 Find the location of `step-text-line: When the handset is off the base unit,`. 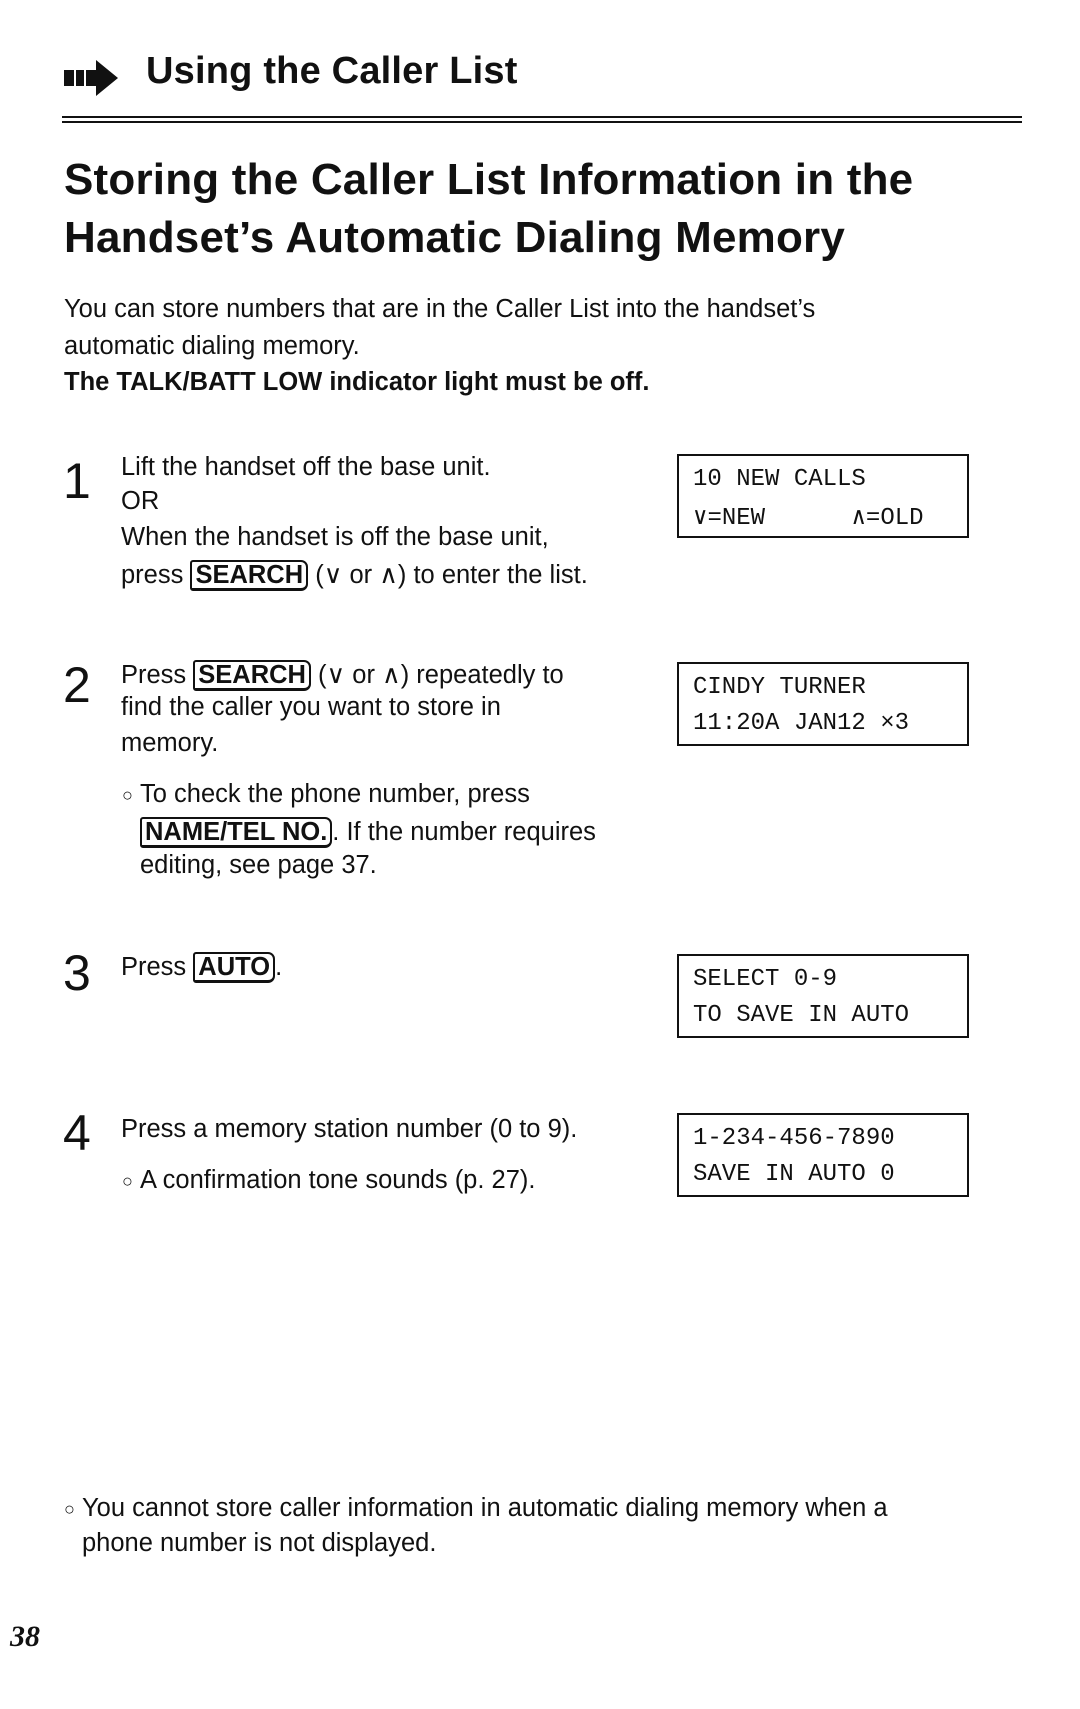

step-text-line: When the handset is off the base unit, is located at coordinates (335, 537).